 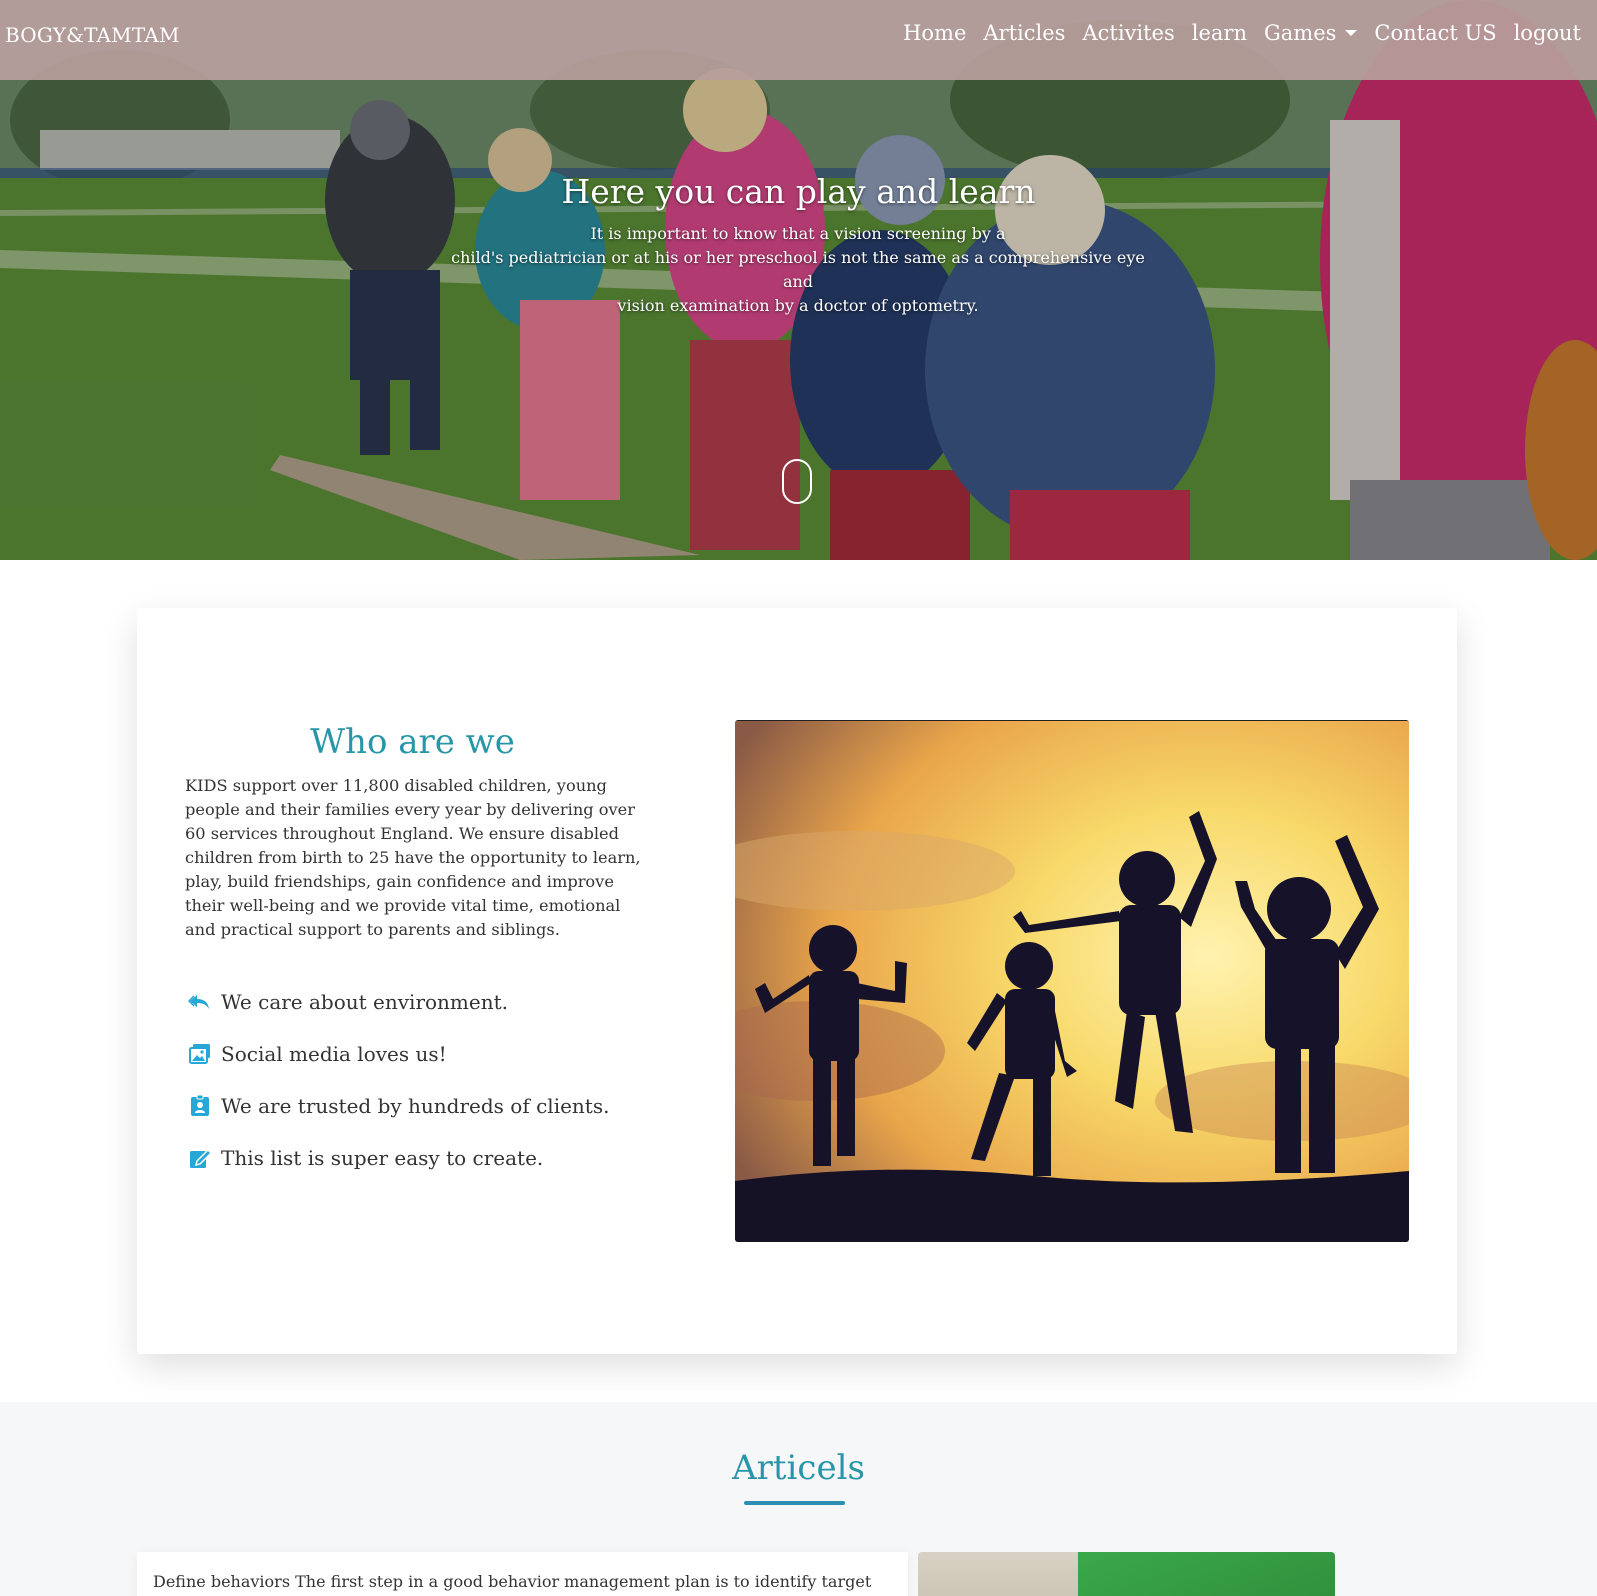 I want to click on nav-item-contact-us: Contact US, so click(x=1435, y=33).